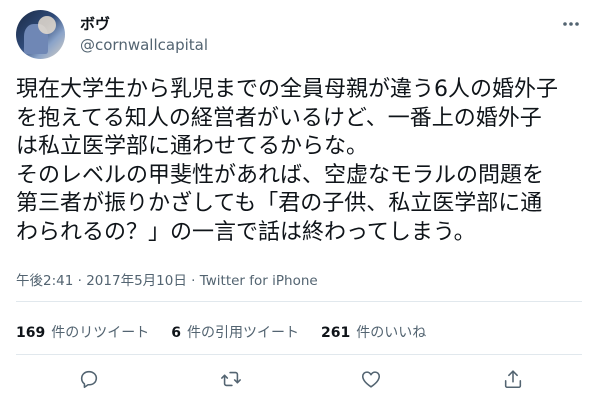 Image resolution: width=598 pixels, height=404 pixels. I want to click on likes-count: 261, so click(335, 333).